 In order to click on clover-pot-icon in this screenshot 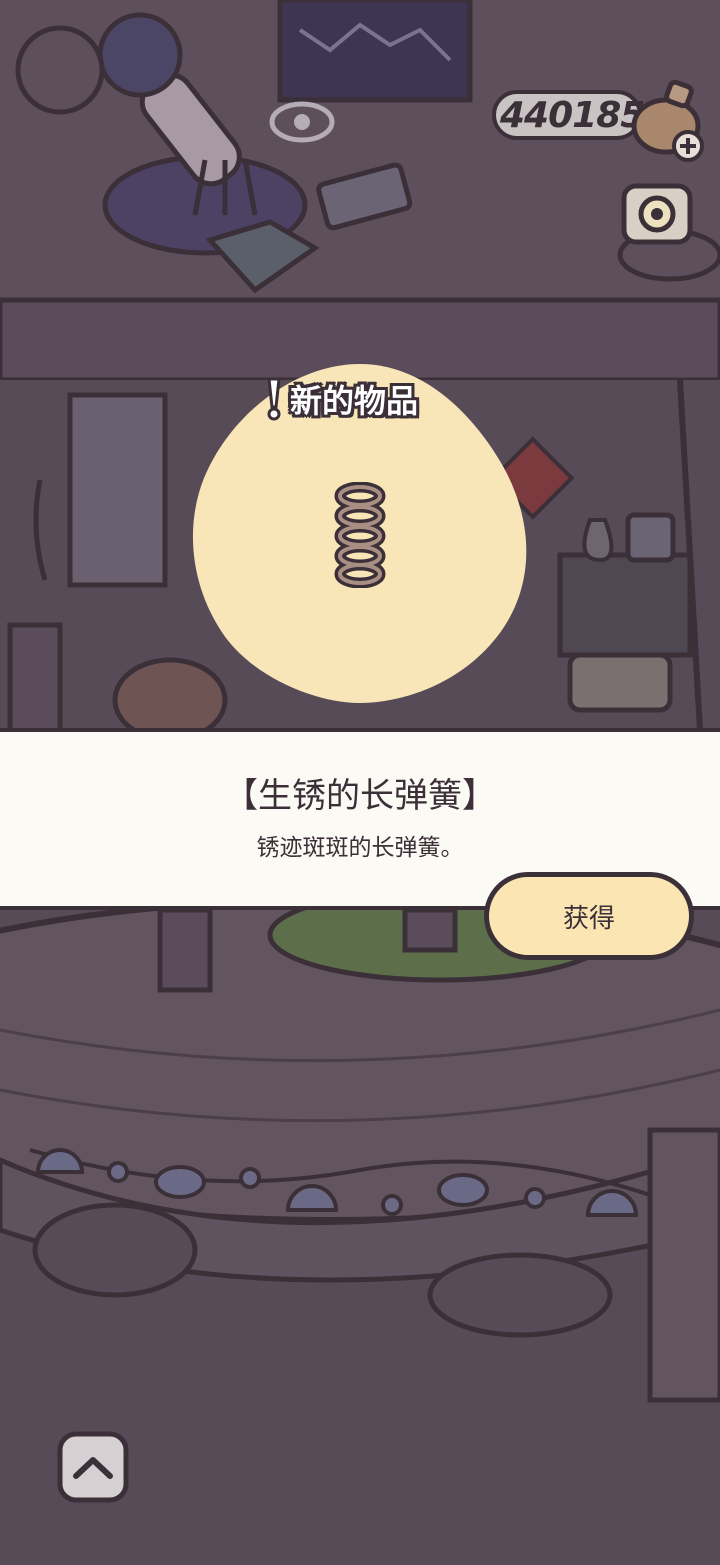, I will do `click(670, 120)`.